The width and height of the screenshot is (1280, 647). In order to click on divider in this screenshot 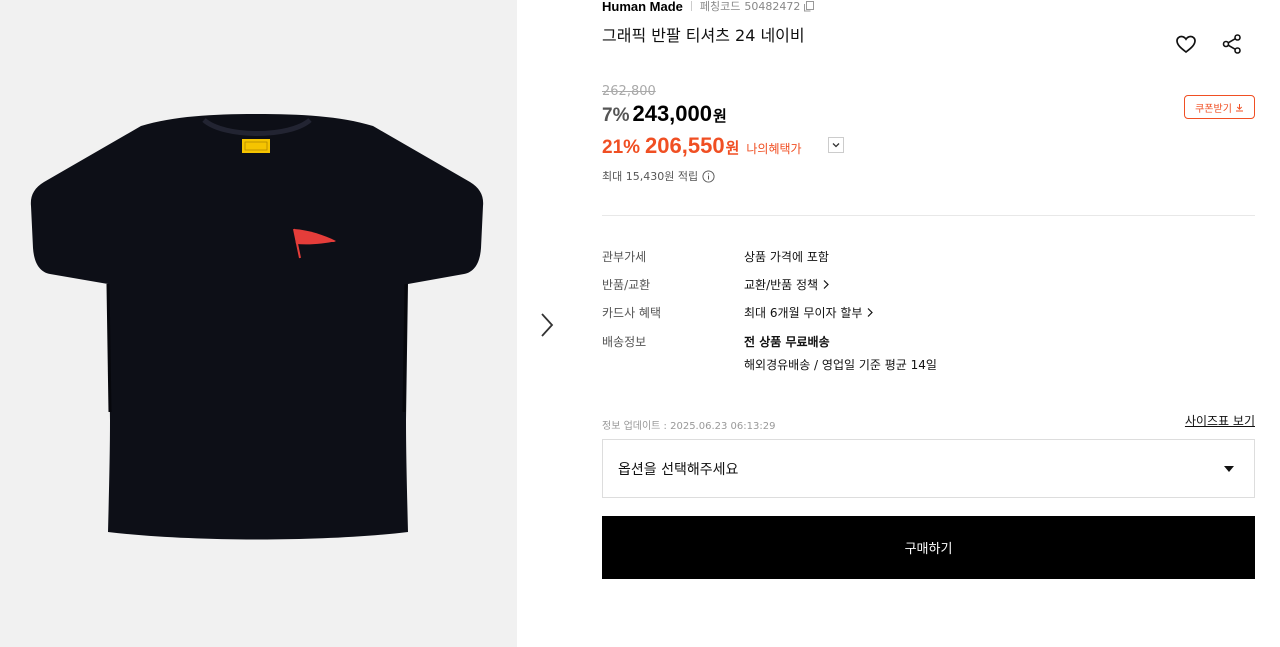, I will do `click(691, 6)`.